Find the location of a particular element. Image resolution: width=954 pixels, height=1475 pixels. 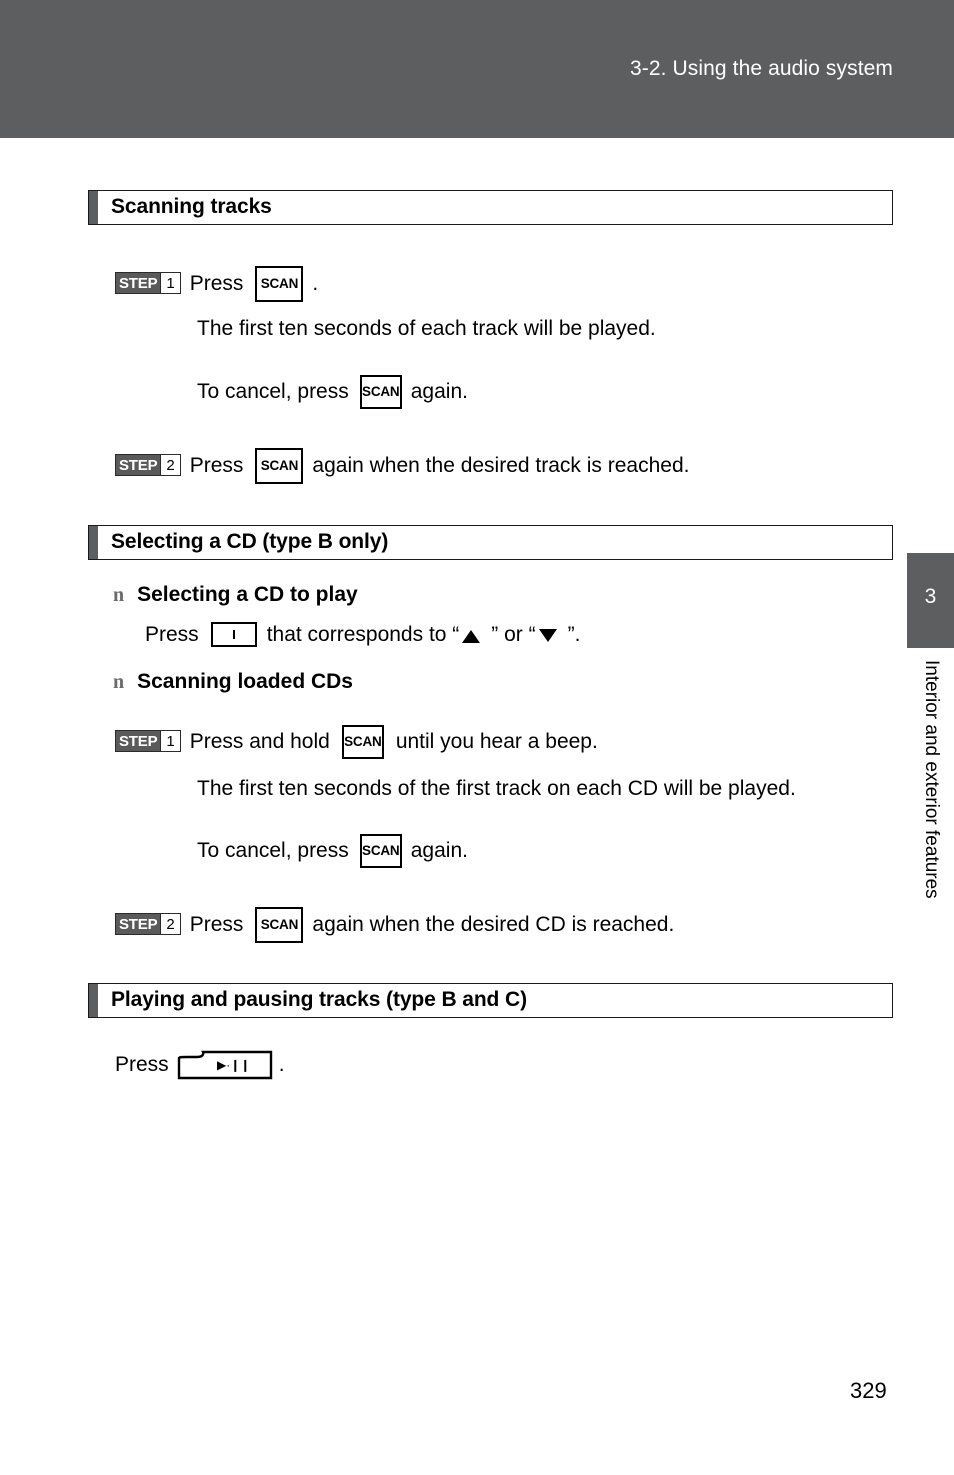

press-text-middle: that corresponds to “ is located at coordinates (363, 634).